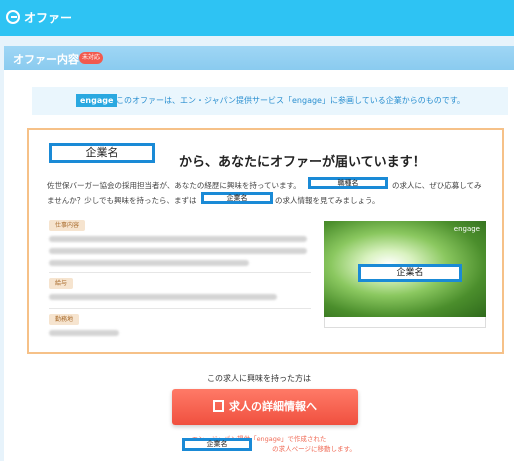 This screenshot has width=514, height=461. What do you see at coordinates (48, 18) in the screenshot?
I see `page-title: オファー` at bounding box center [48, 18].